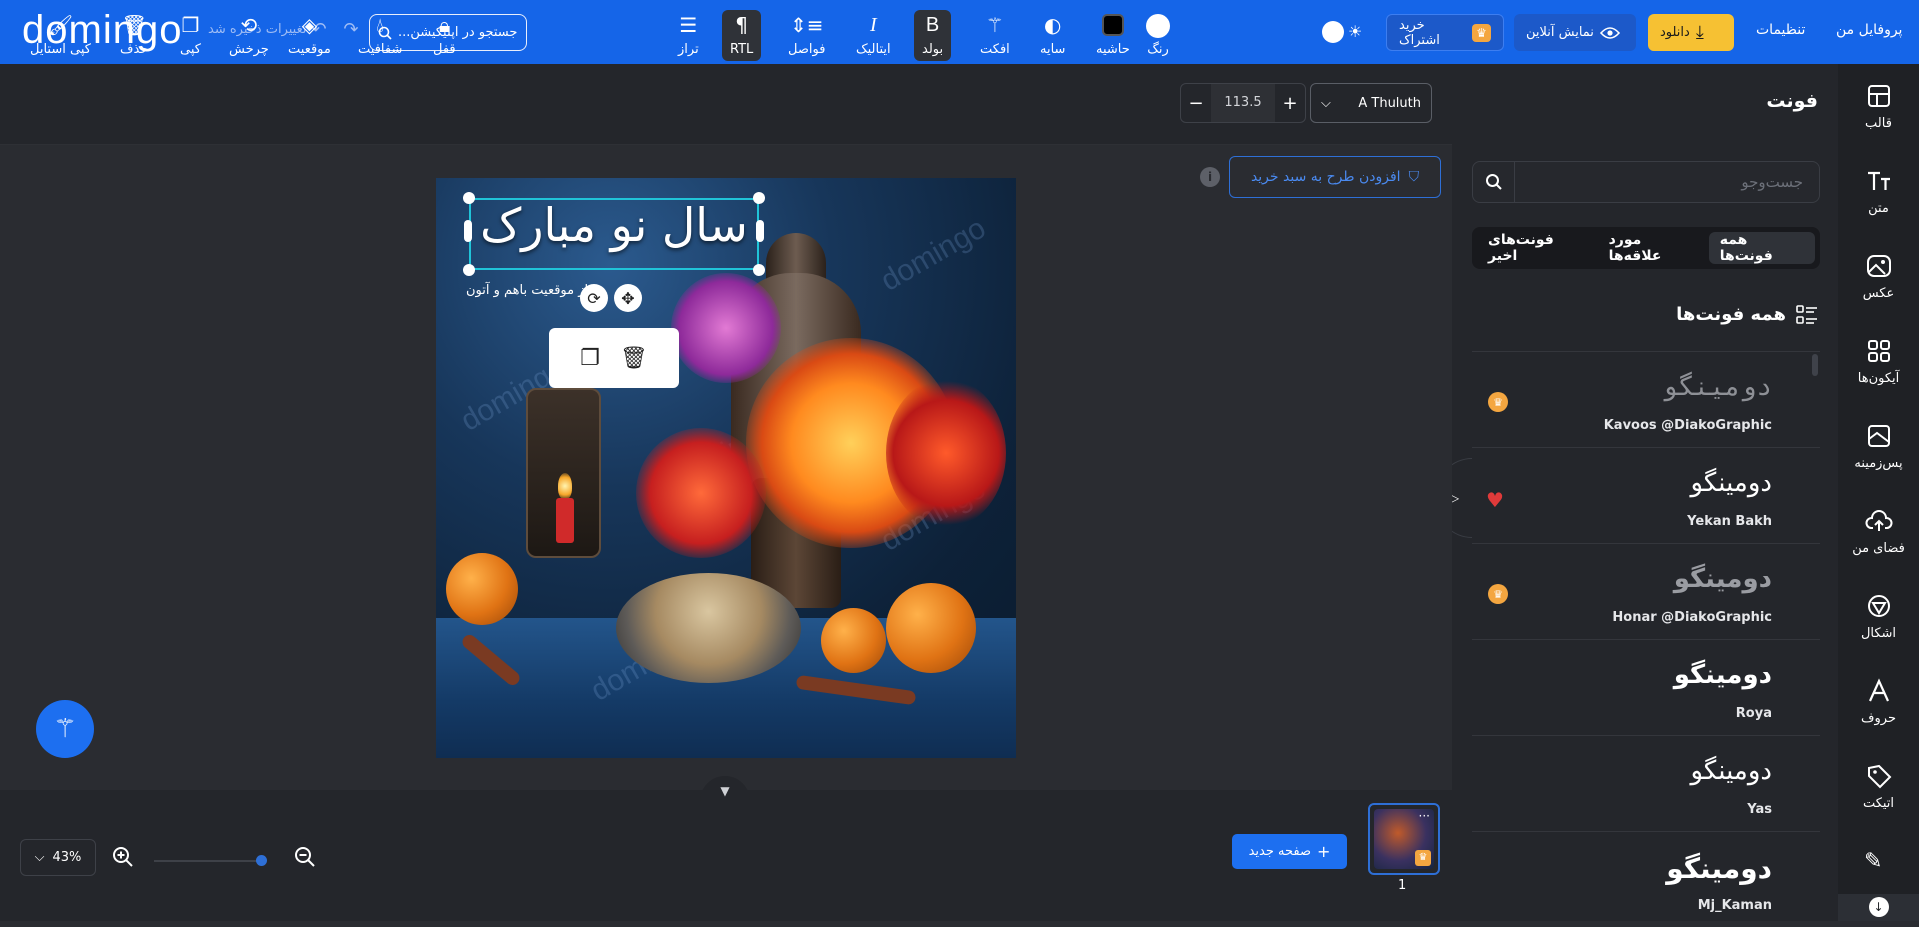  I want to click on pen-icon: ✎, so click(1873, 861).